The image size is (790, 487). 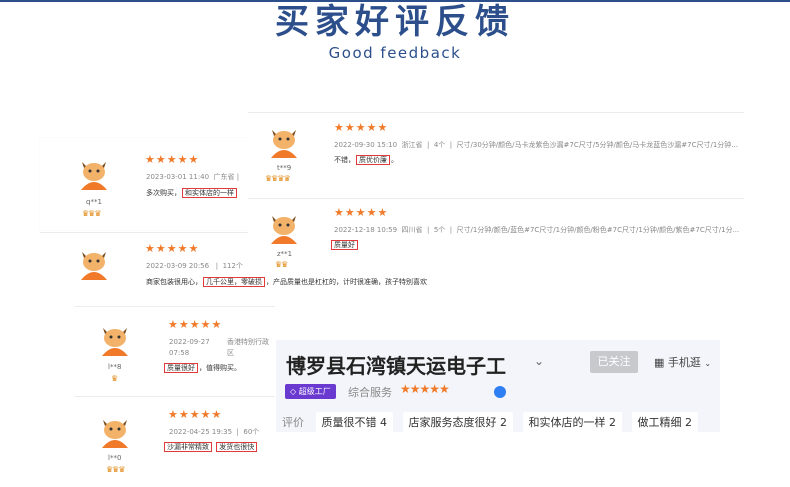 I want to click on reviewer-level: ♛, so click(x=114, y=378).